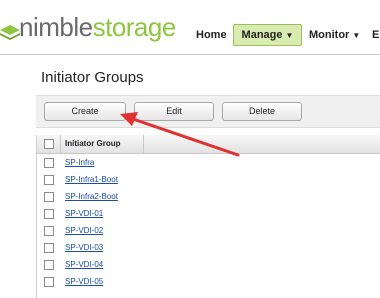 The height and width of the screenshot is (298, 380). Describe the element at coordinates (208, 144) in the screenshot. I see `table-header: Initiator Group` at that location.